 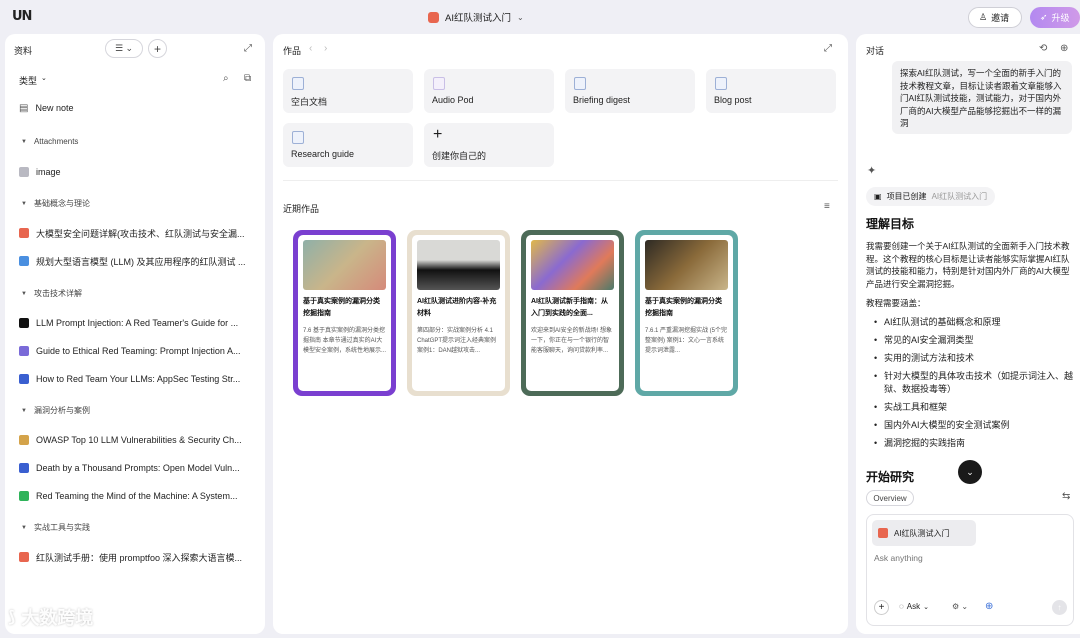 I want to click on paragraph: 教程需要涵盖：, so click(x=896, y=303).